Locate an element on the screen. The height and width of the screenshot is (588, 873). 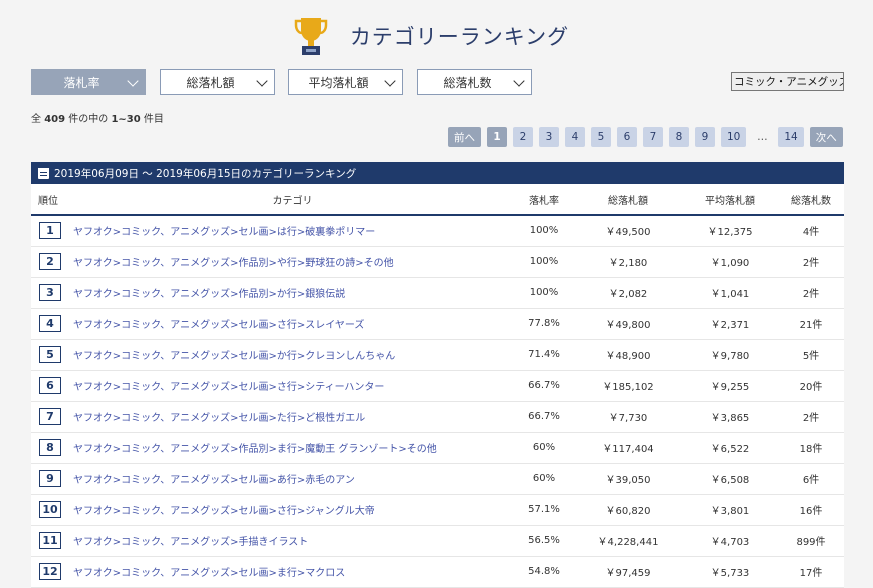
category-link: ヤフオク>コミック、アニメグッズ>作品別>ま行>魔動王 グランゾート>その他 is located at coordinates (255, 449).